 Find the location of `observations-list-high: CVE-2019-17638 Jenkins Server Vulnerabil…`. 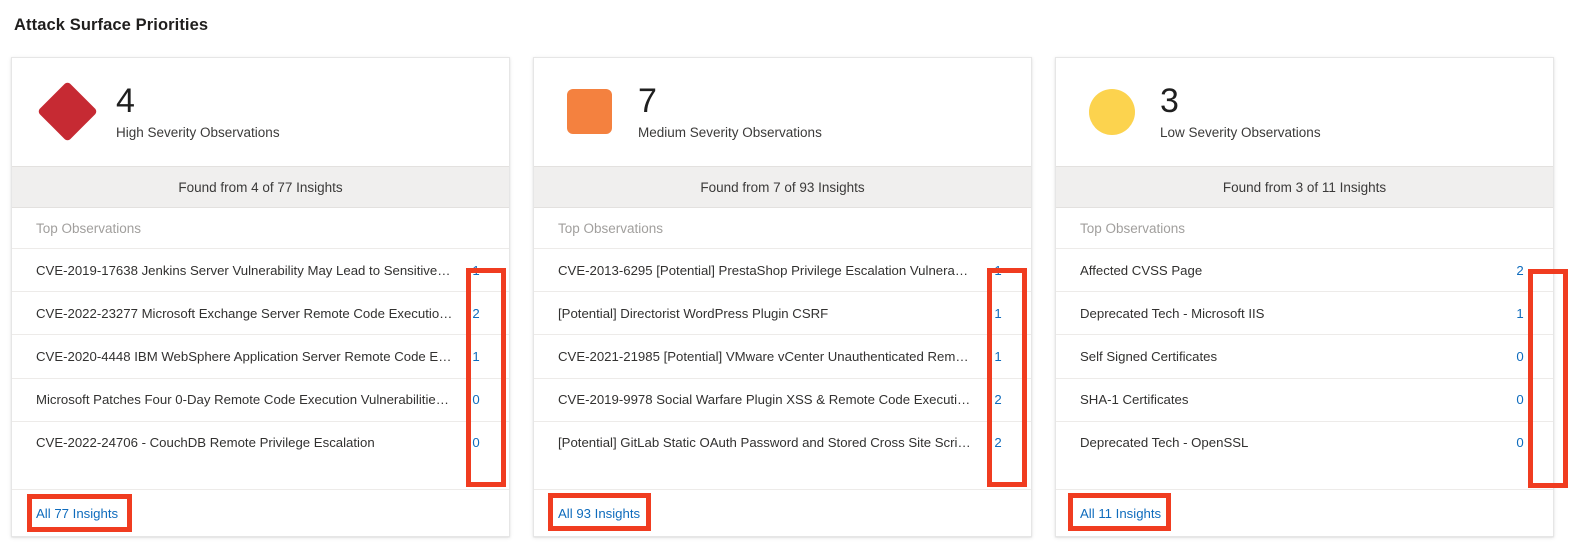

observations-list-high: CVE-2019-17638 Jenkins Server Vulnerabil… is located at coordinates (260, 368).